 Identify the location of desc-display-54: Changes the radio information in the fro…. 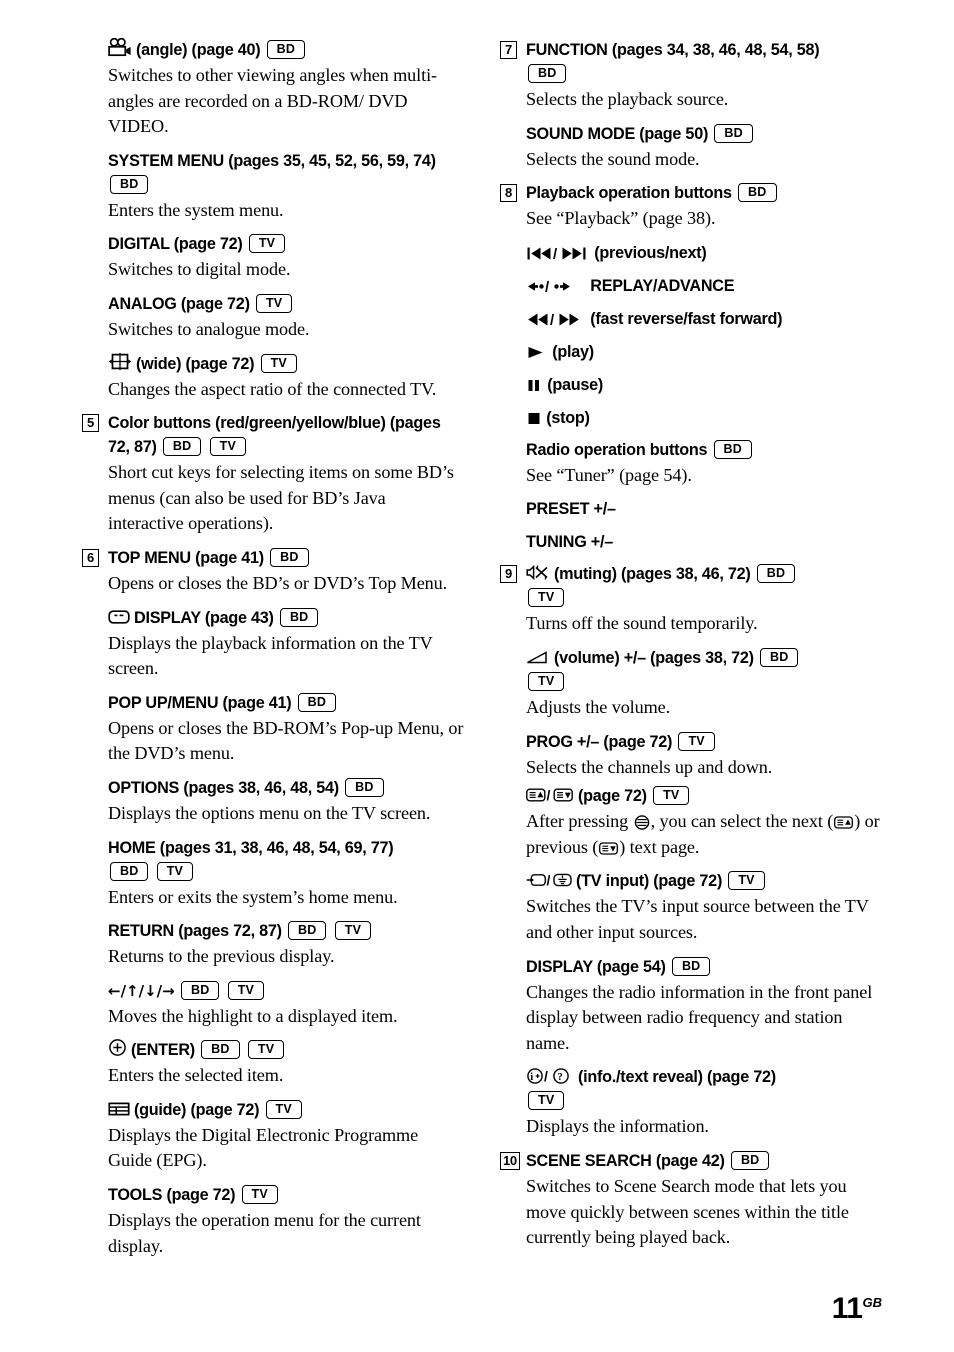
(699, 1017).